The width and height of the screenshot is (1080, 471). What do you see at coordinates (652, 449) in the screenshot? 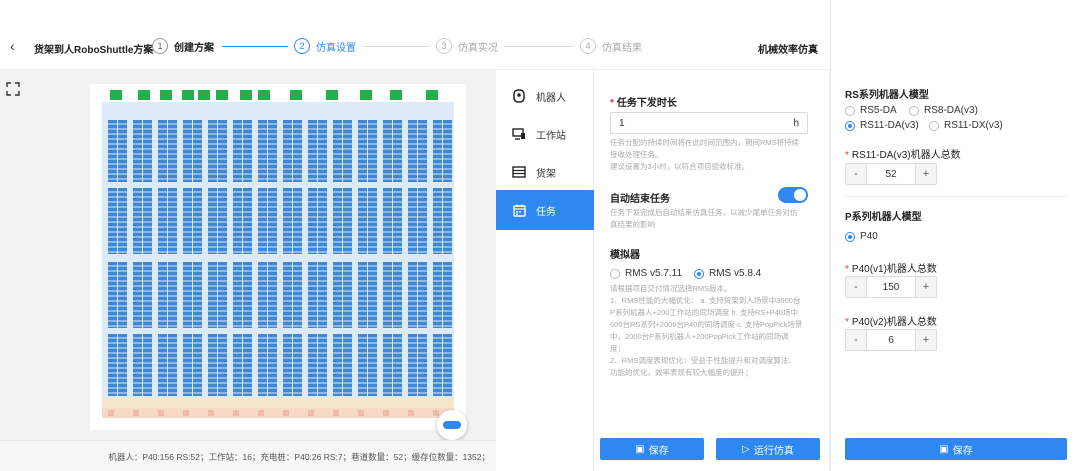
I see `save-button: ▣ 保存` at bounding box center [652, 449].